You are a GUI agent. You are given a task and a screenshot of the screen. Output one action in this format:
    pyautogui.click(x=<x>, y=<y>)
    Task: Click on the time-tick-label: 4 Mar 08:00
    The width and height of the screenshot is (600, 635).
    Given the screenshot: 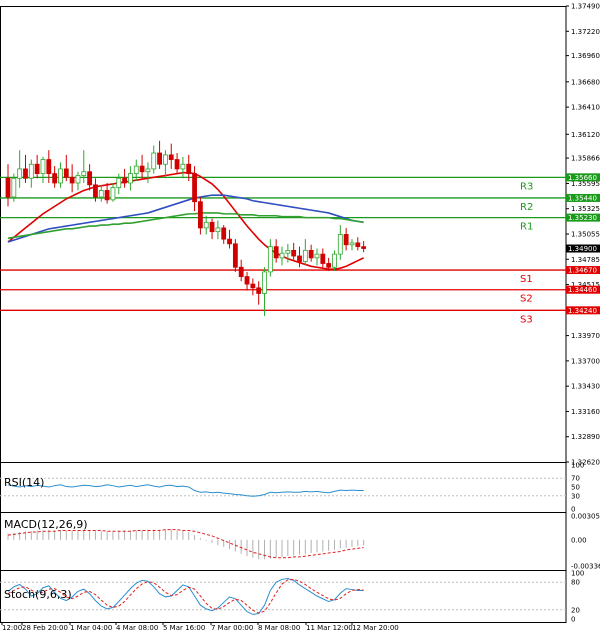 What is the action you would take?
    pyautogui.click(x=137, y=628)
    